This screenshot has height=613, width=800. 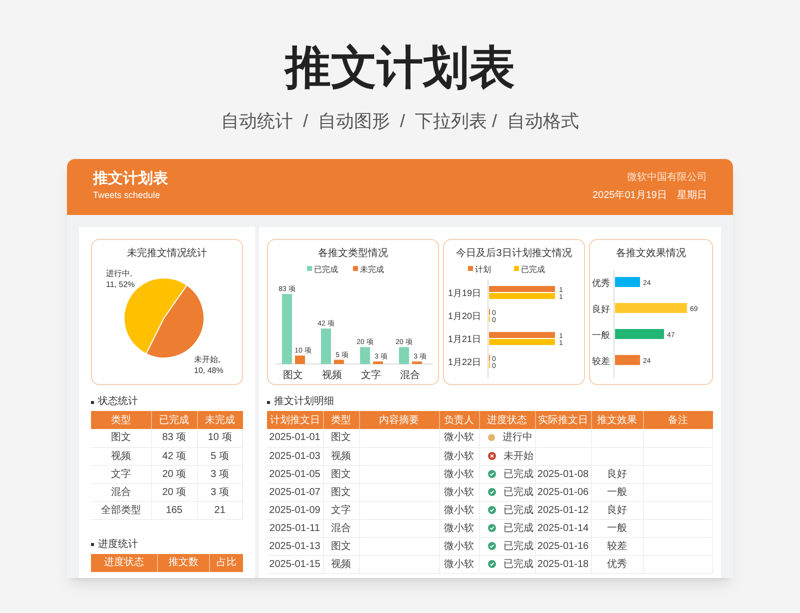 I want to click on table-cell: 2025-01-03, so click(x=295, y=456).